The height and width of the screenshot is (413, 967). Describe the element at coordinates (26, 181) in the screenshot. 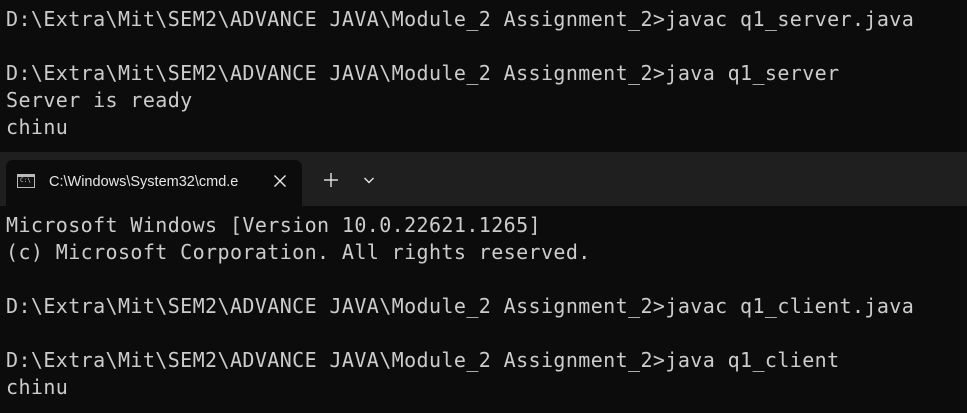

I see `cmd-icon: C:\` at that location.